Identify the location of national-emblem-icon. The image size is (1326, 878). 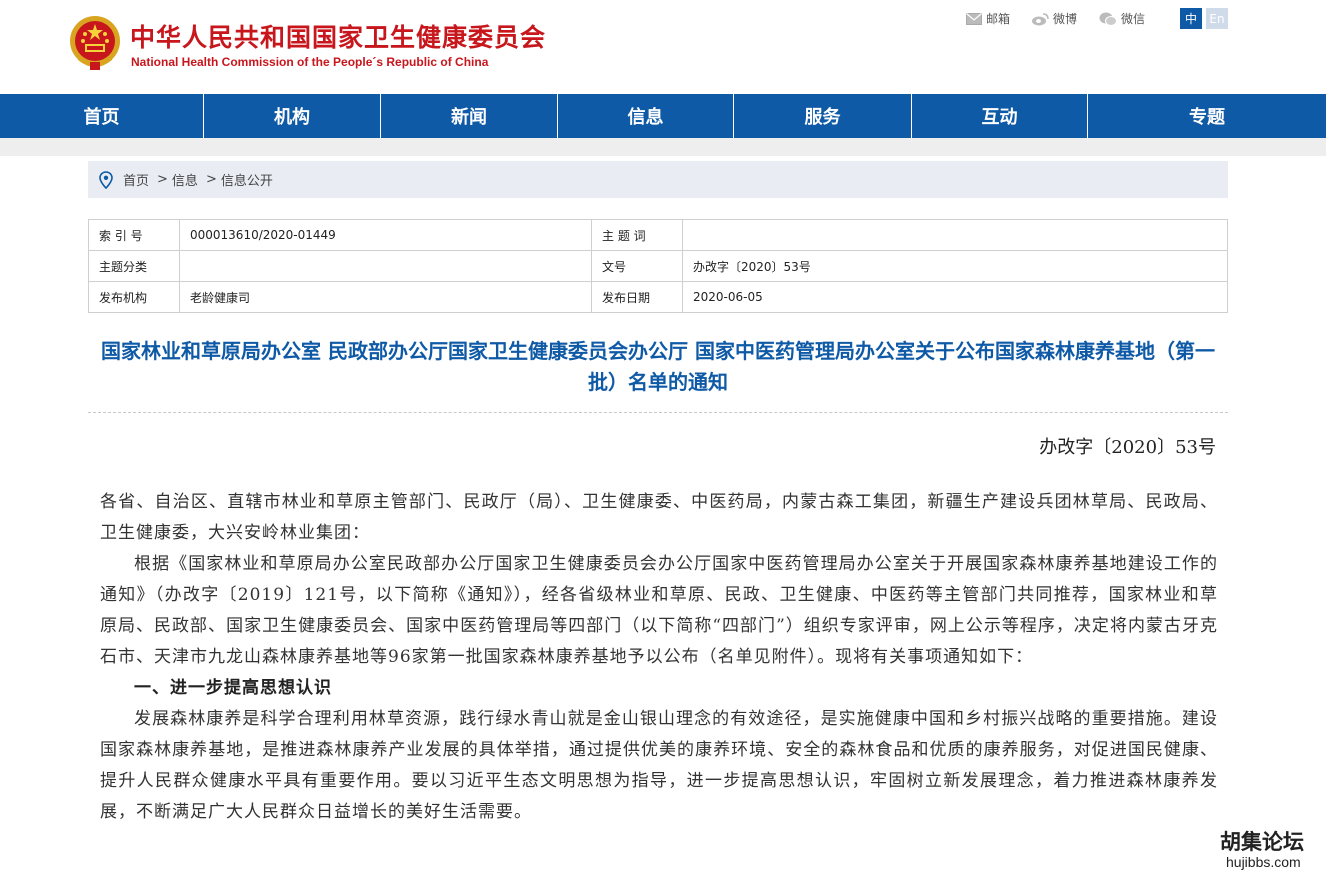
(95, 43).